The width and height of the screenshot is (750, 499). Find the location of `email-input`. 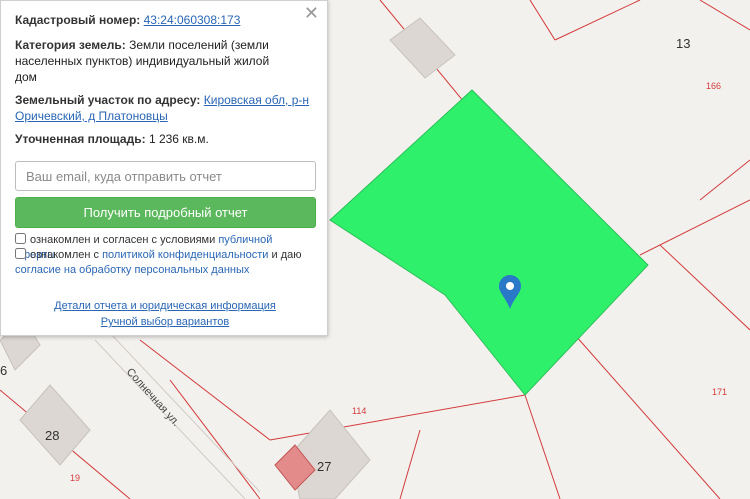

email-input is located at coordinates (165, 176).